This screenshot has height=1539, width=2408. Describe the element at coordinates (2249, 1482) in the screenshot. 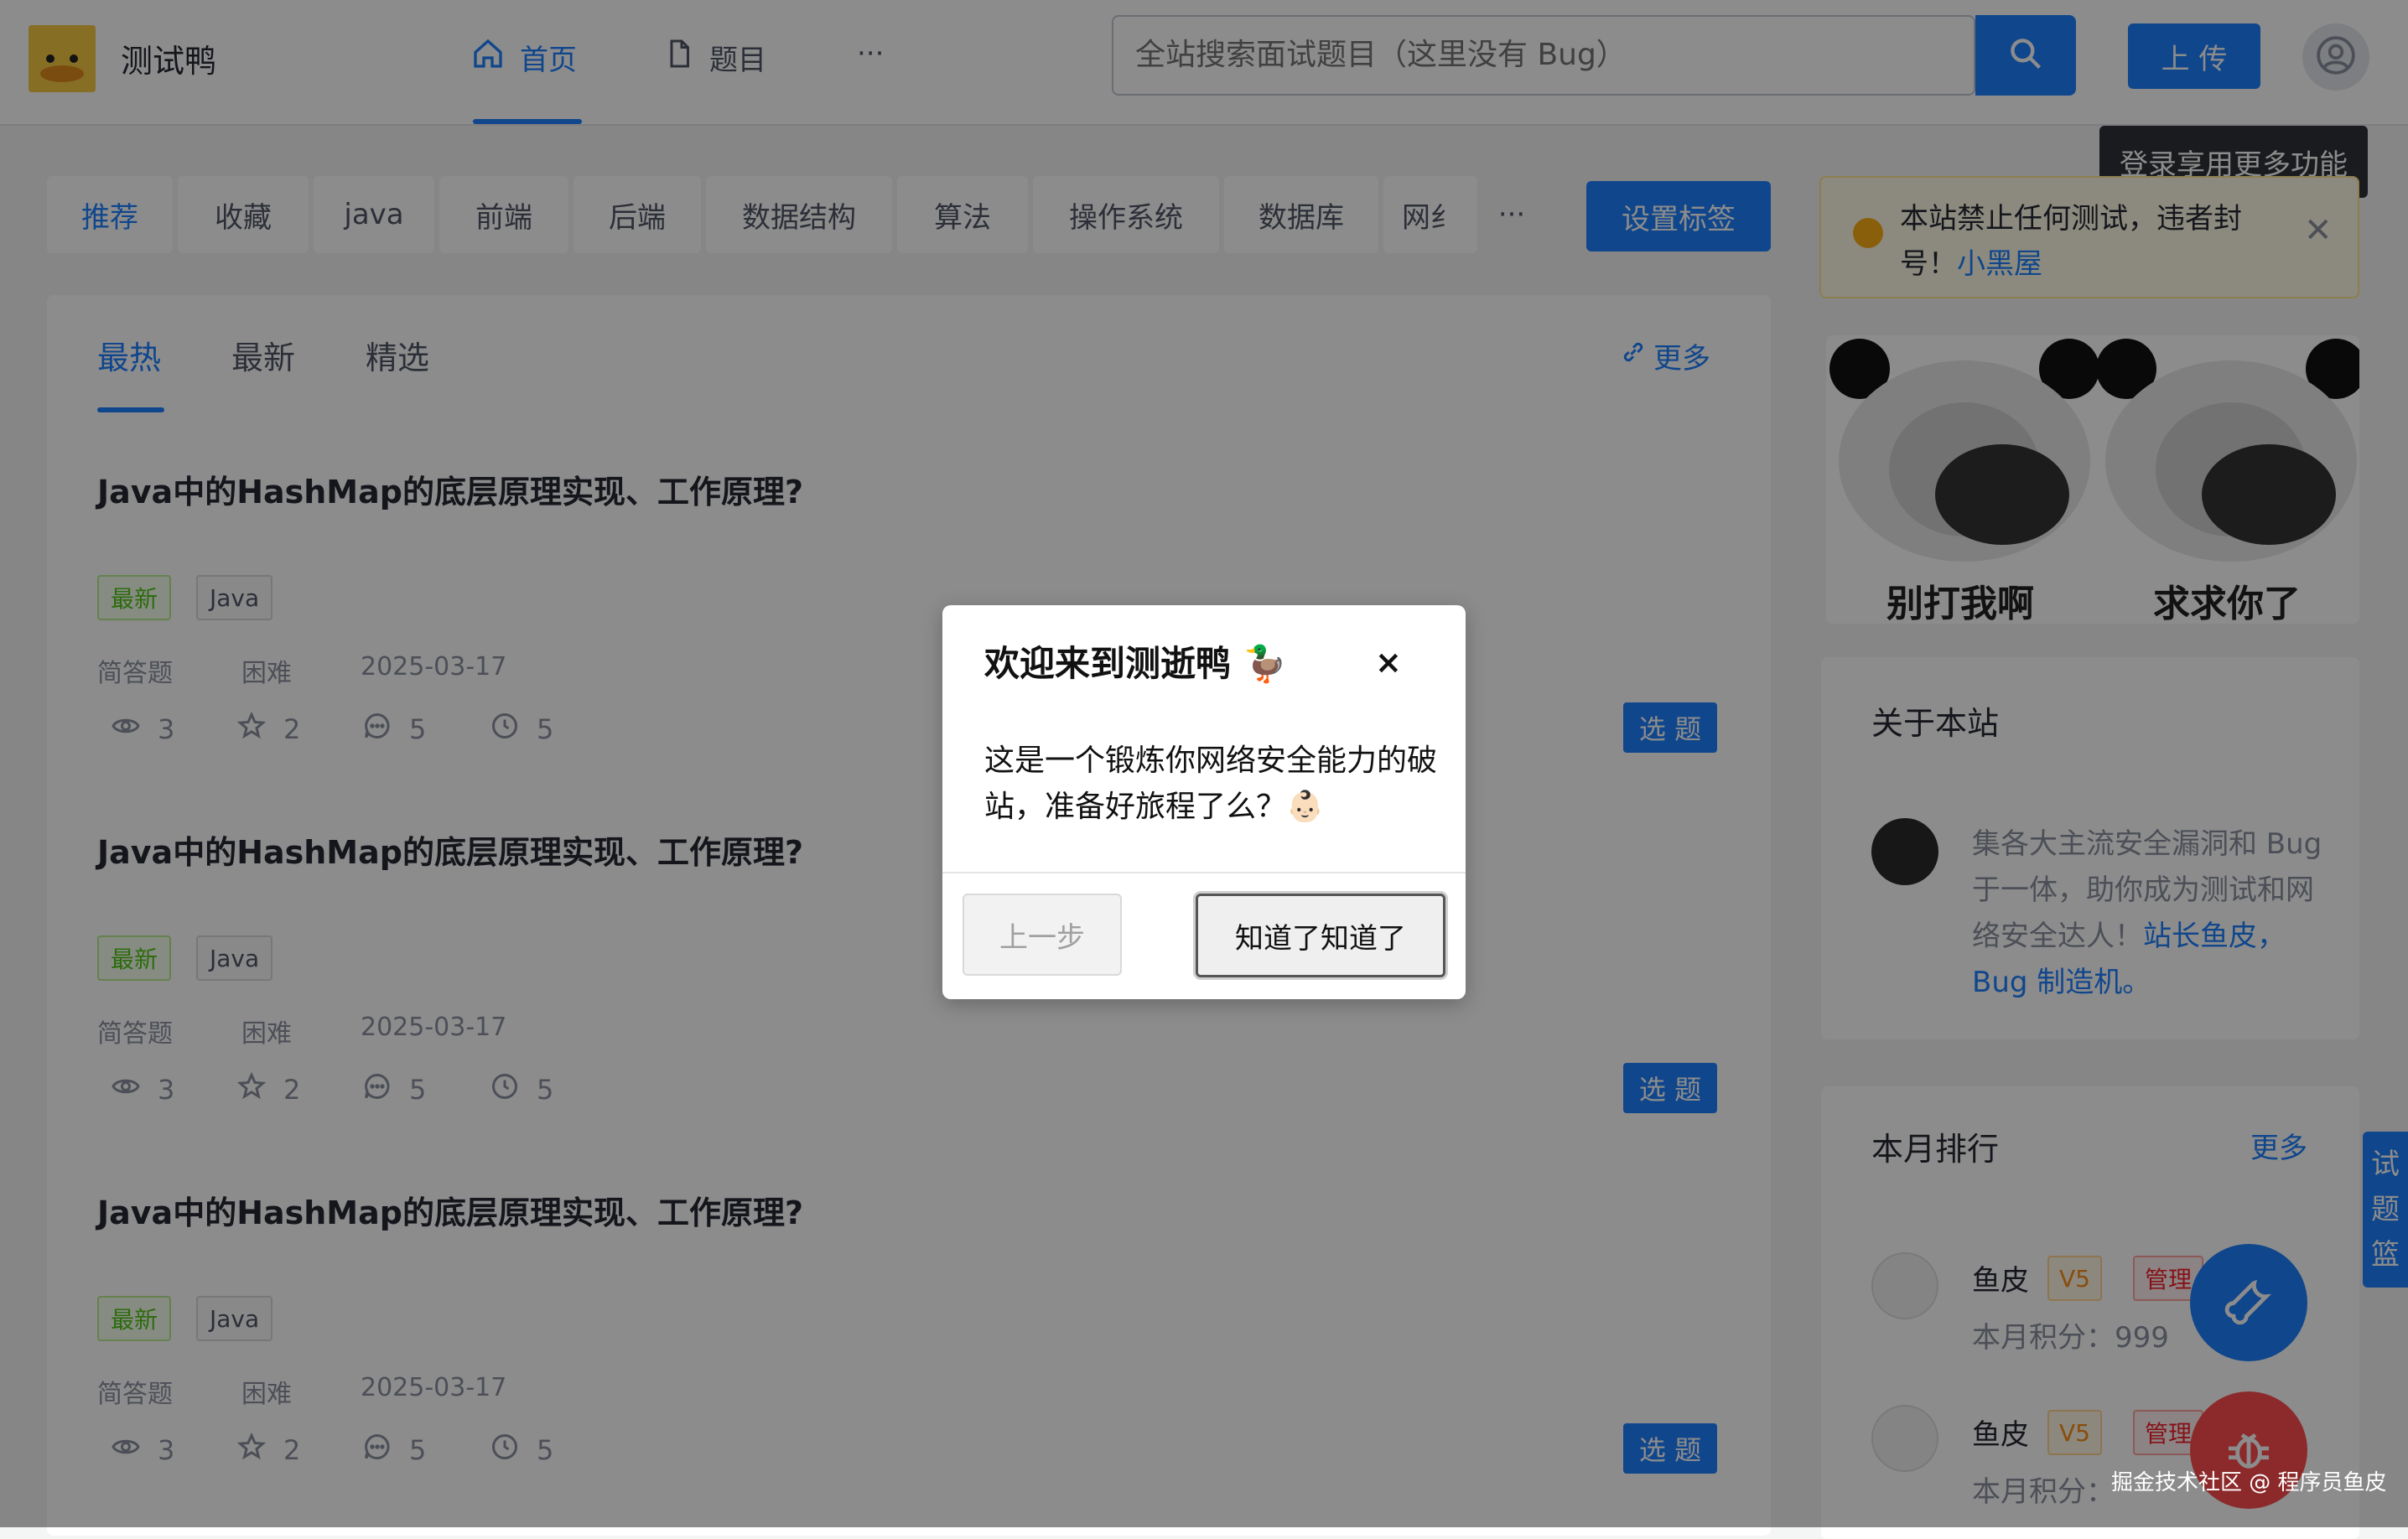

I see `watermark: 掘金技术社区 @ 程序员鱼皮` at that location.